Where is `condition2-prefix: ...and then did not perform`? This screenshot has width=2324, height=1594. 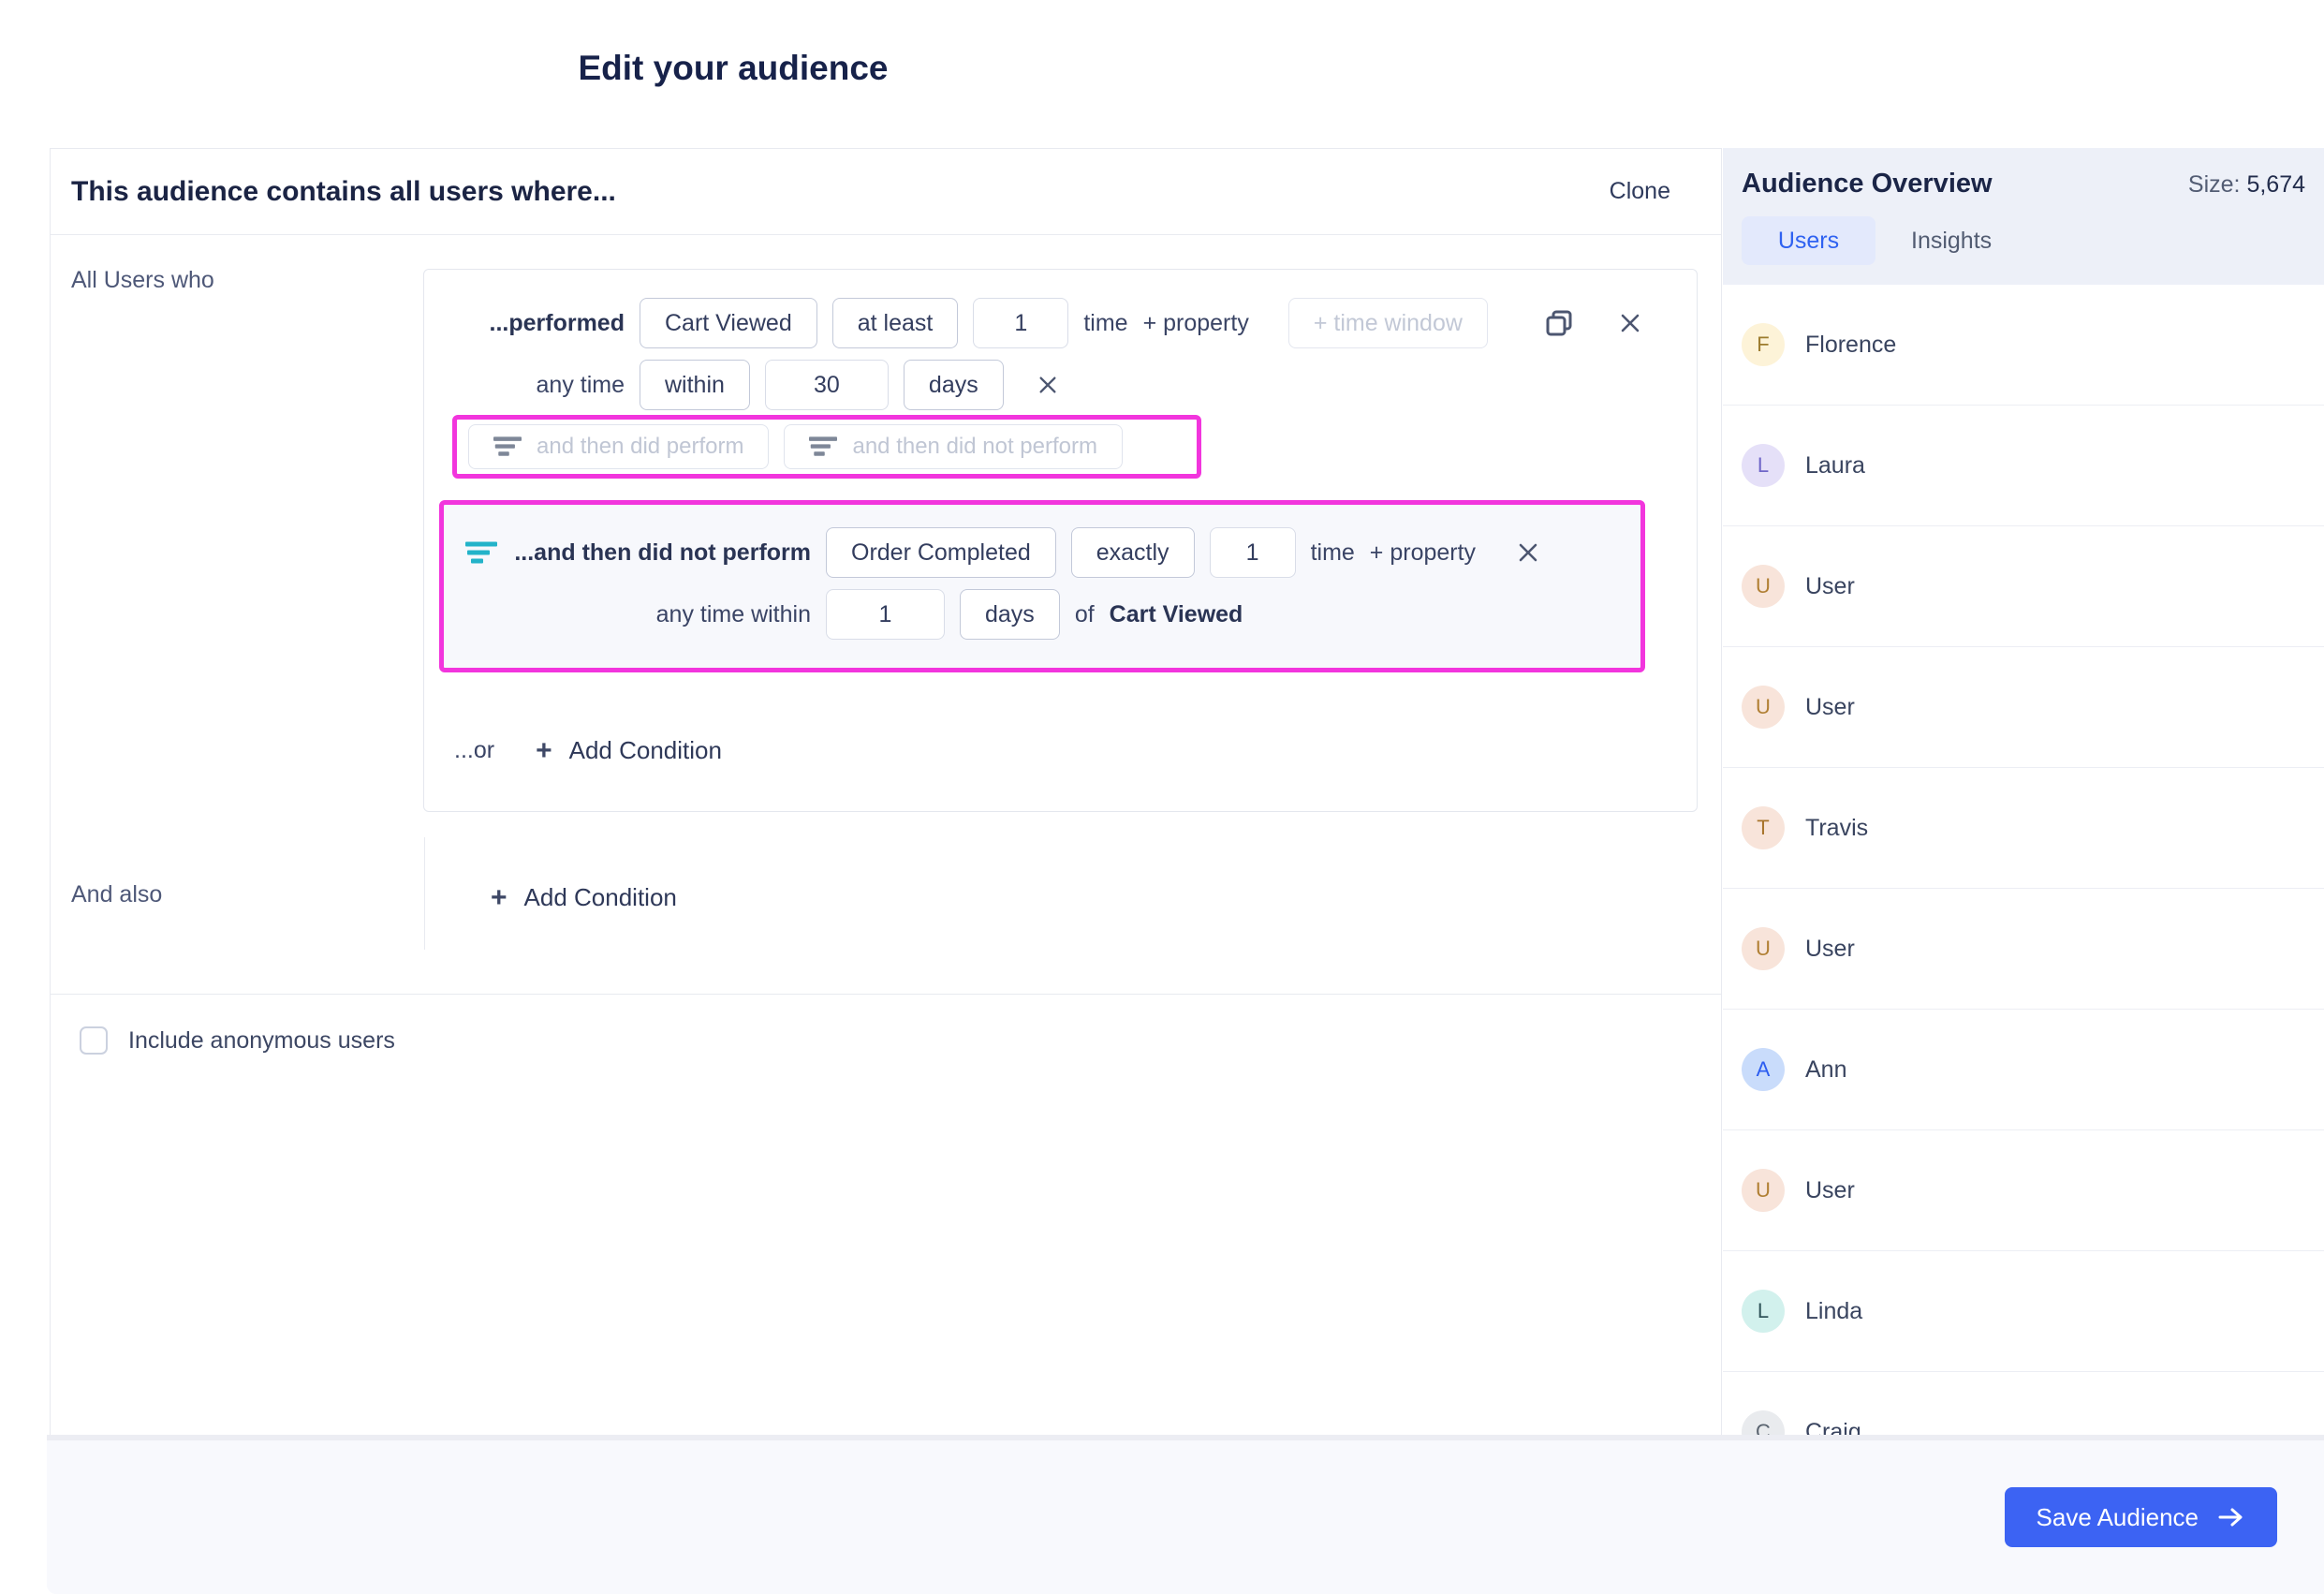 condition2-prefix: ...and then did not perform is located at coordinates (662, 552).